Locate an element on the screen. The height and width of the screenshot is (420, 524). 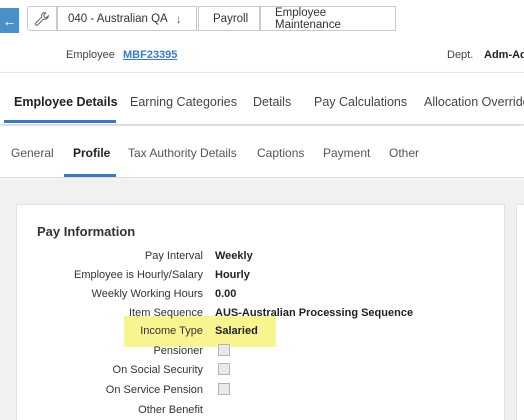
weekly-hours-value: 0.00 is located at coordinates (226, 294).